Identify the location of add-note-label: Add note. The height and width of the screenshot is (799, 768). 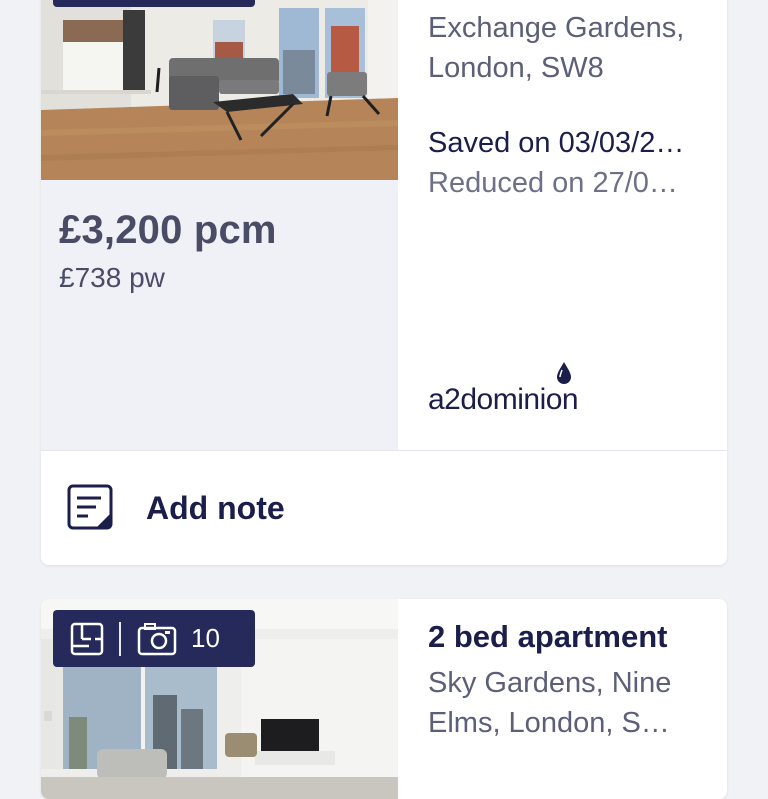
(215, 507).